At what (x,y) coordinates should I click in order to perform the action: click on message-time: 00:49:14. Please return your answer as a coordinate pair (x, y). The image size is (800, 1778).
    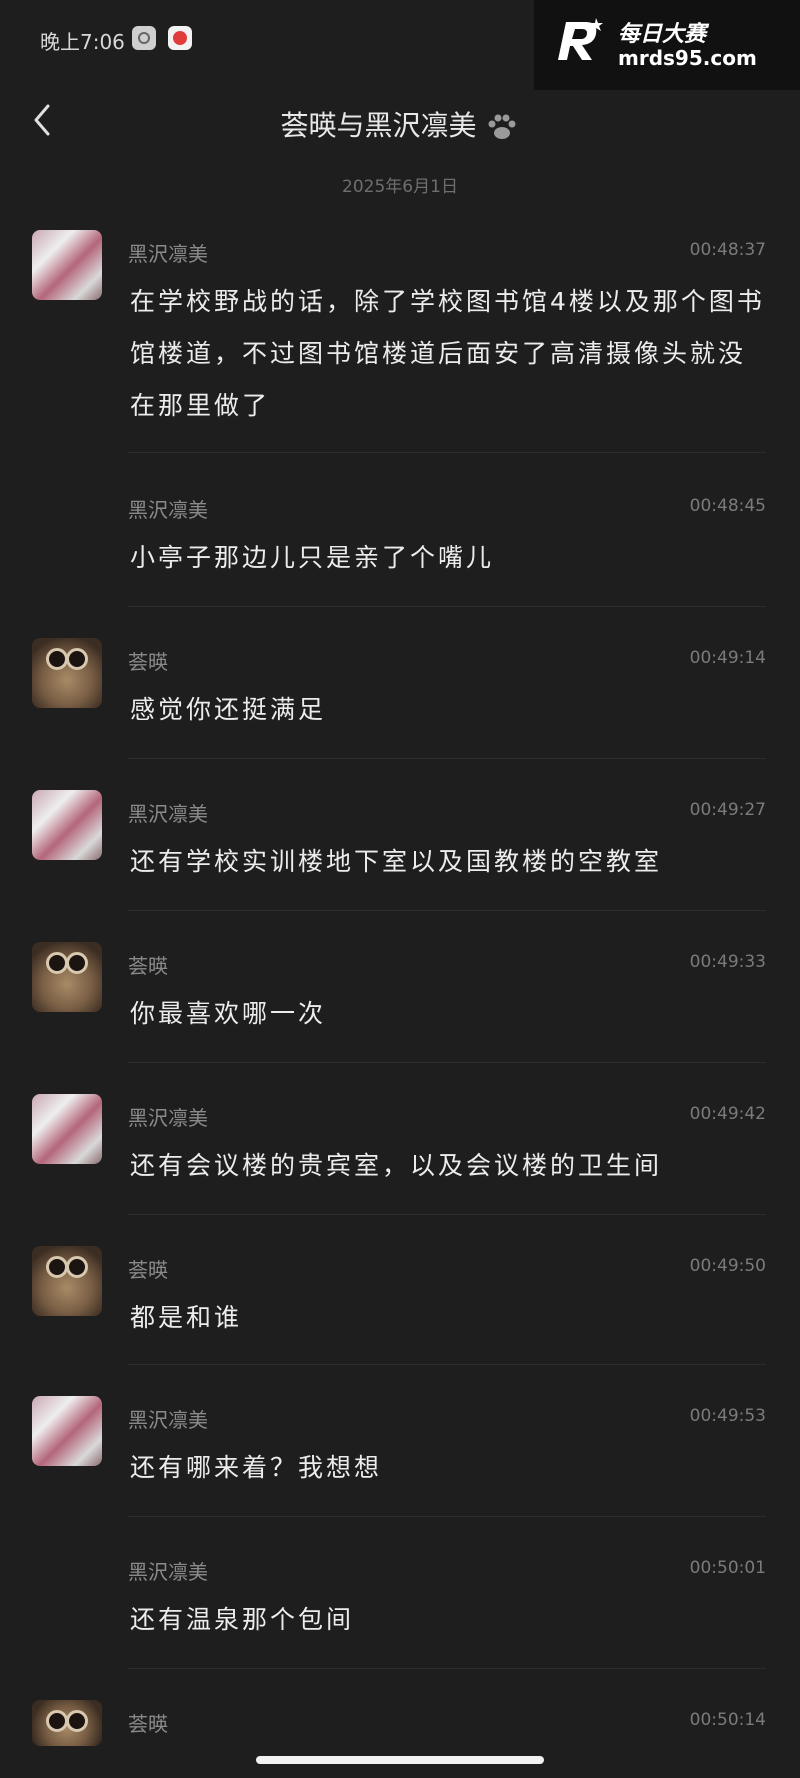
    Looking at the image, I should click on (727, 658).